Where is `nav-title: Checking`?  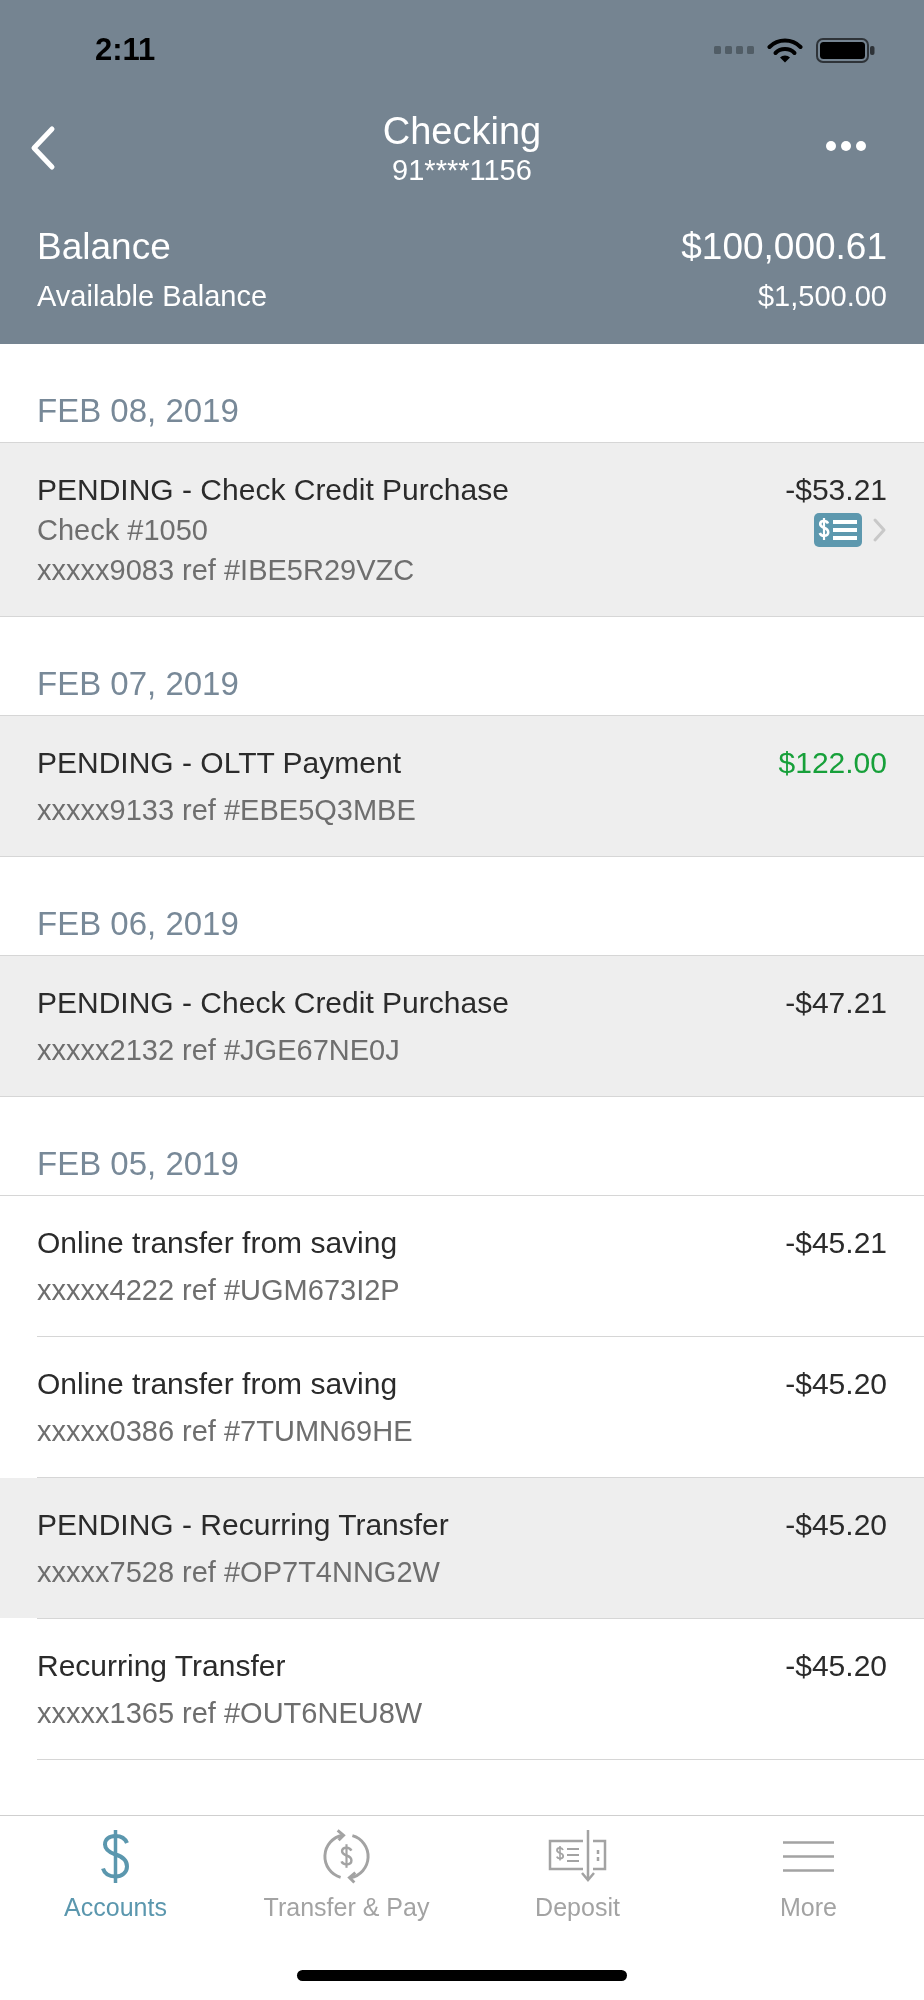 nav-title: Checking is located at coordinates (462, 131).